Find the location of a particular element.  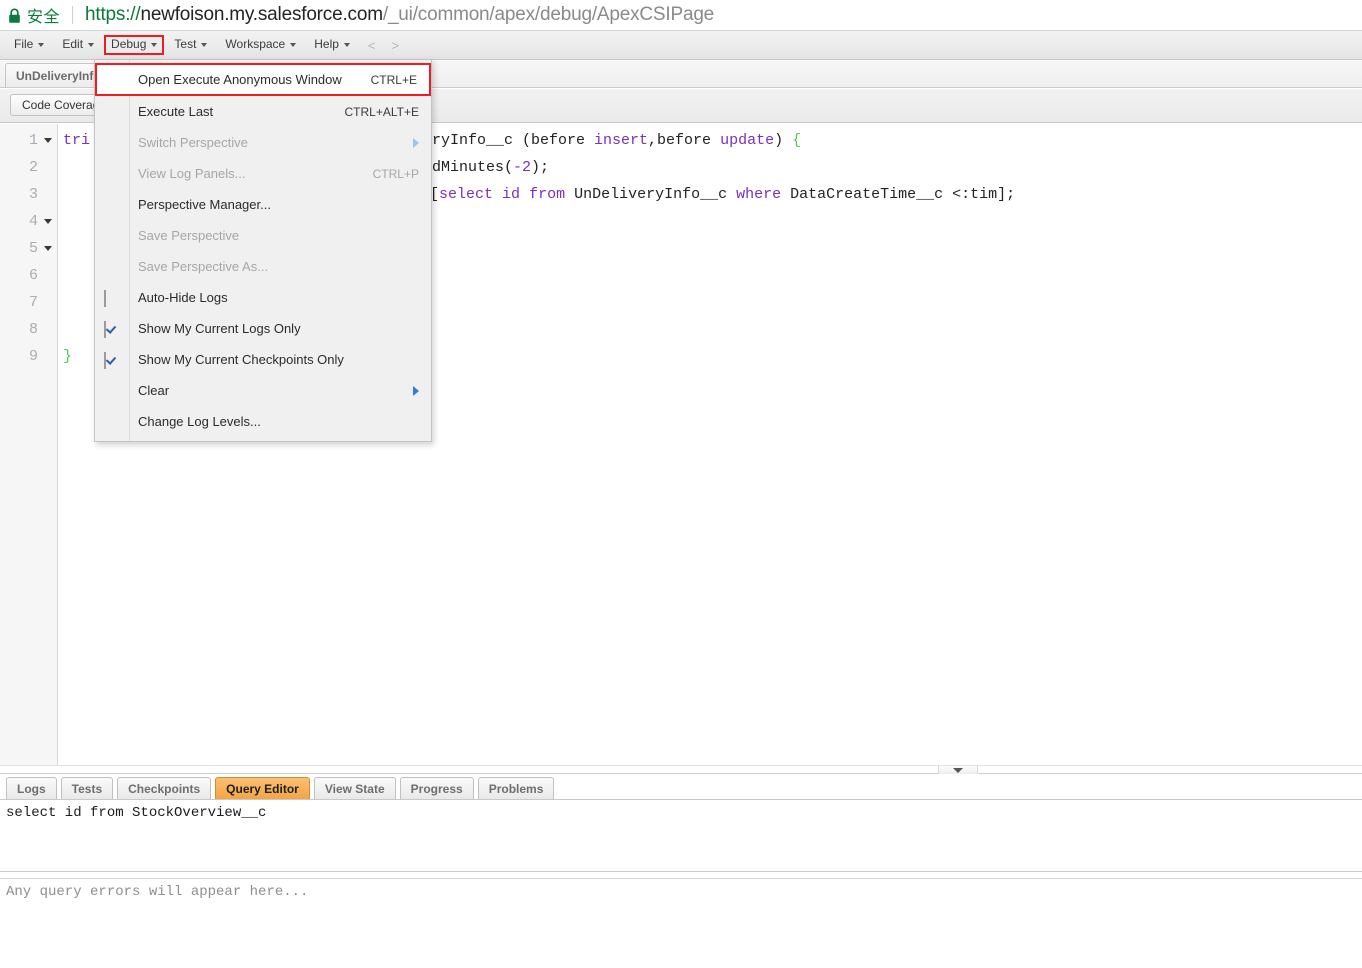

tab-checkpoints: Checkpoints is located at coordinates (164, 788).